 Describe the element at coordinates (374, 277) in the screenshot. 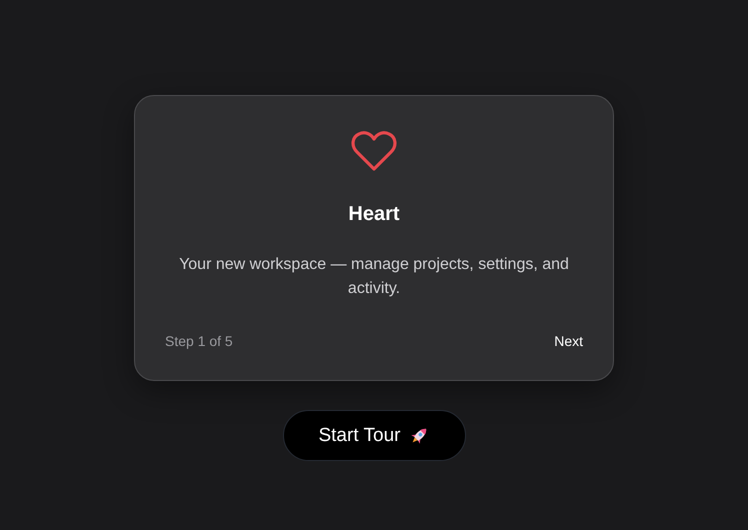

I see `card-description: Your new workspace — manage projects, settings, and activity.` at that location.